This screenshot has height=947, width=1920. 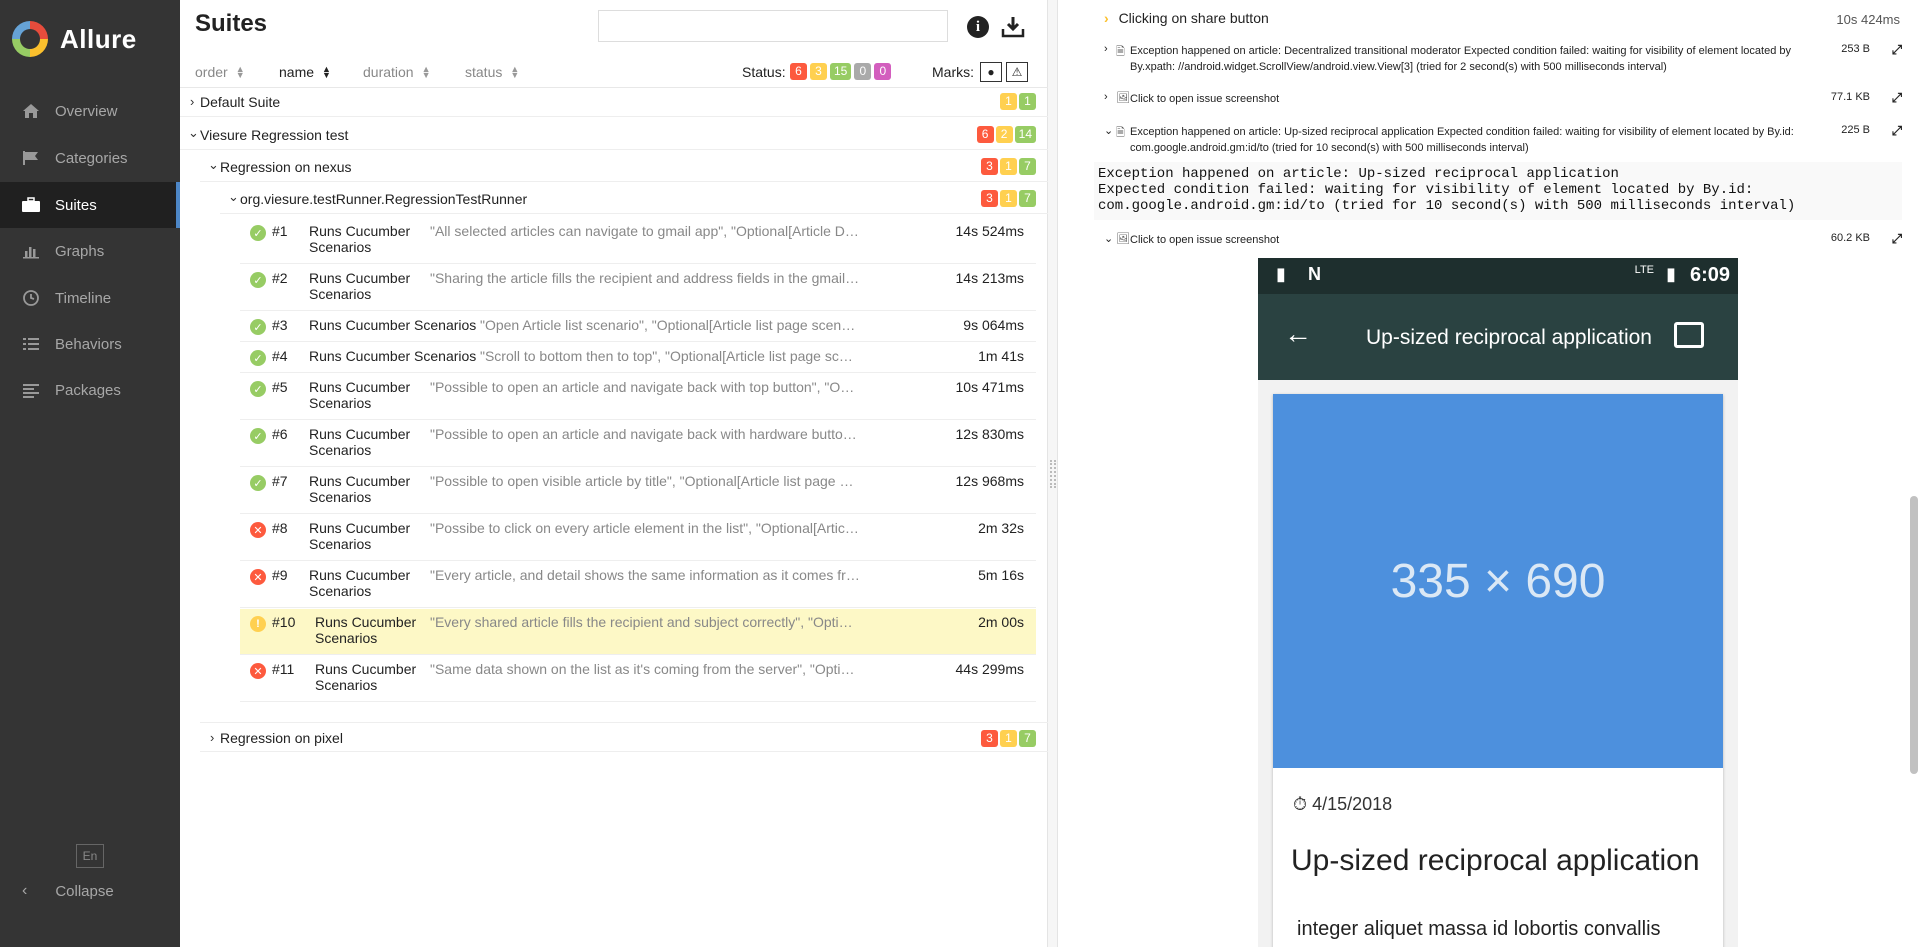 I want to click on exclamation-circle-icon: !, so click(x=258, y=624).